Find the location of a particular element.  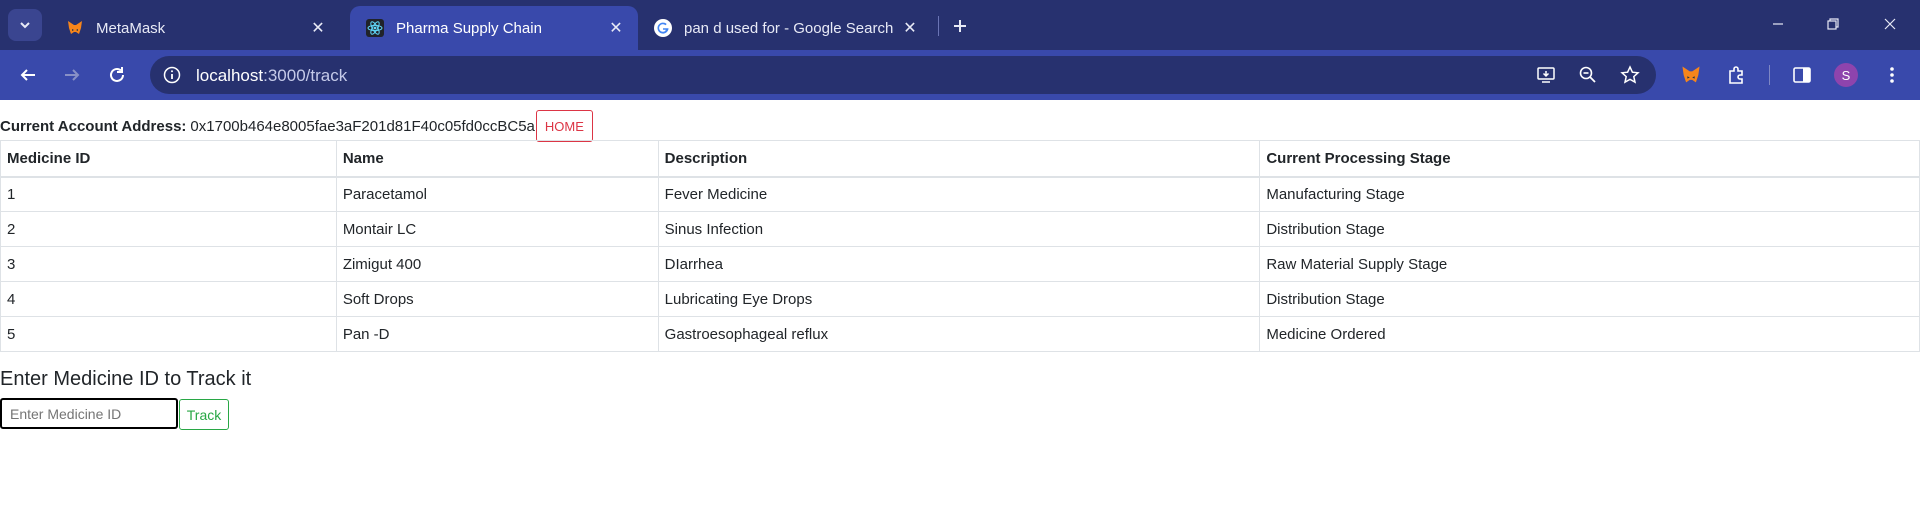

header-name: Name is located at coordinates (497, 159).